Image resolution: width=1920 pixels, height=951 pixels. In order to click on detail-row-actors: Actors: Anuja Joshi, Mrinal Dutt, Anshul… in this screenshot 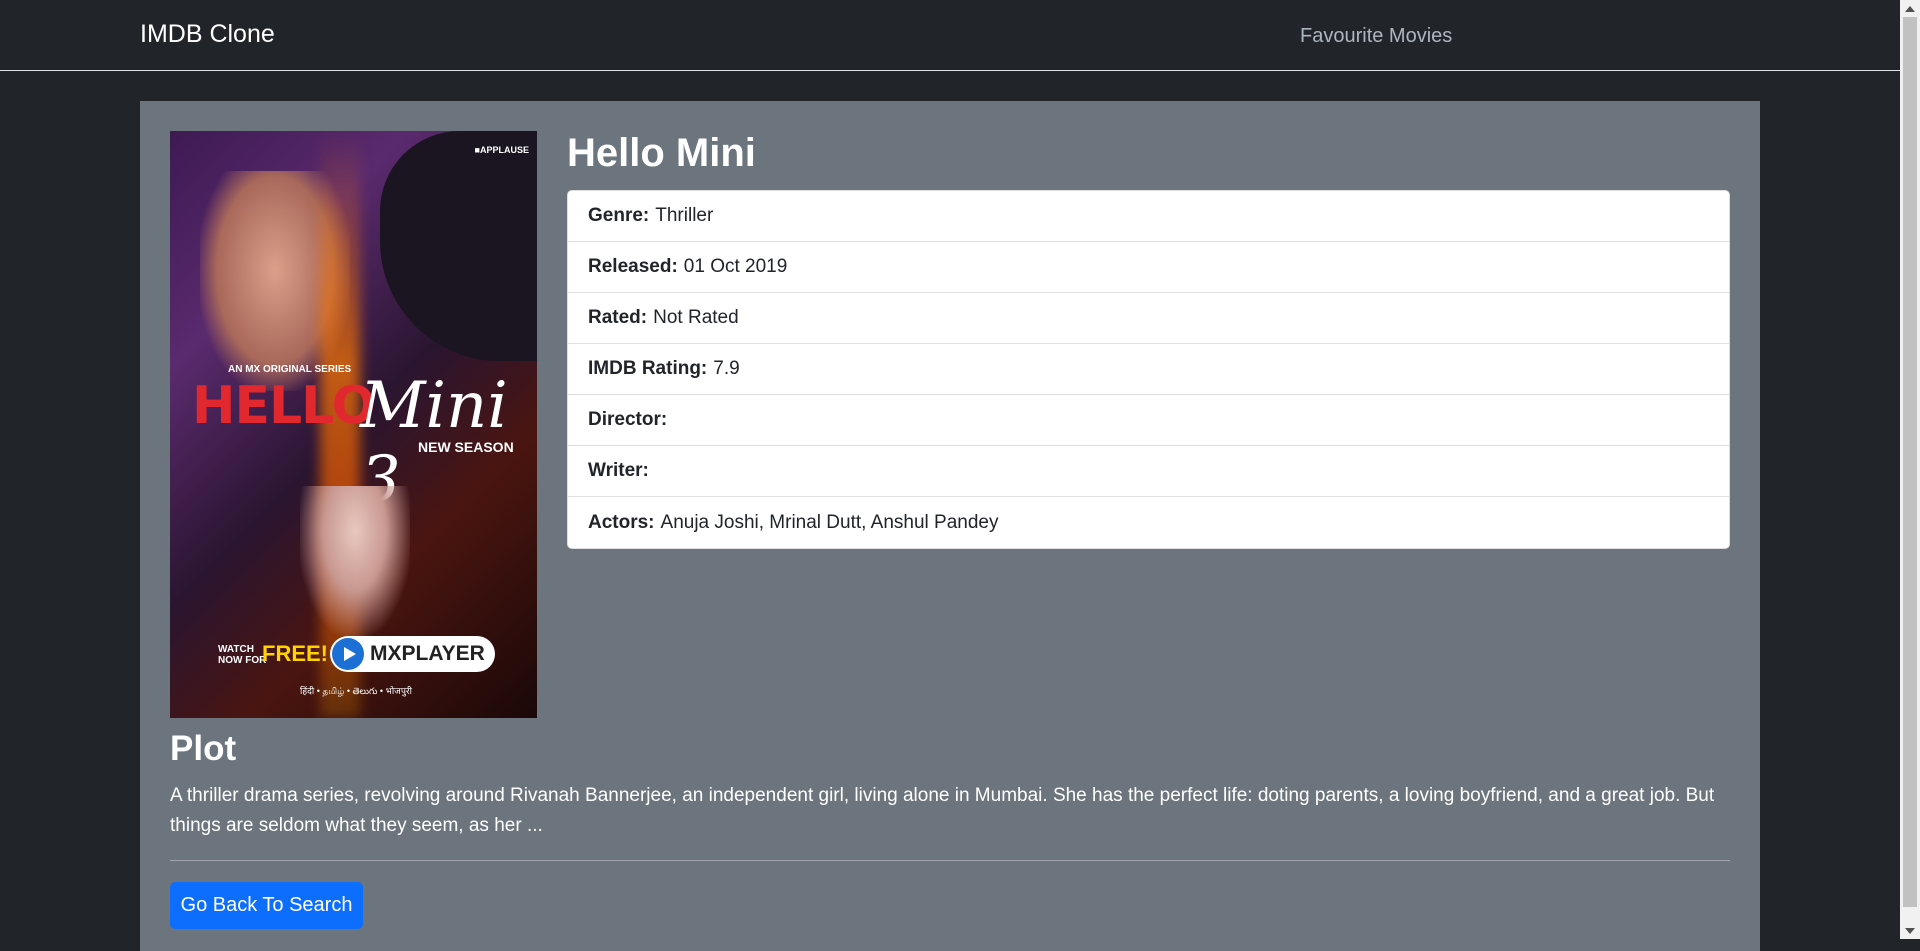, I will do `click(1148, 522)`.